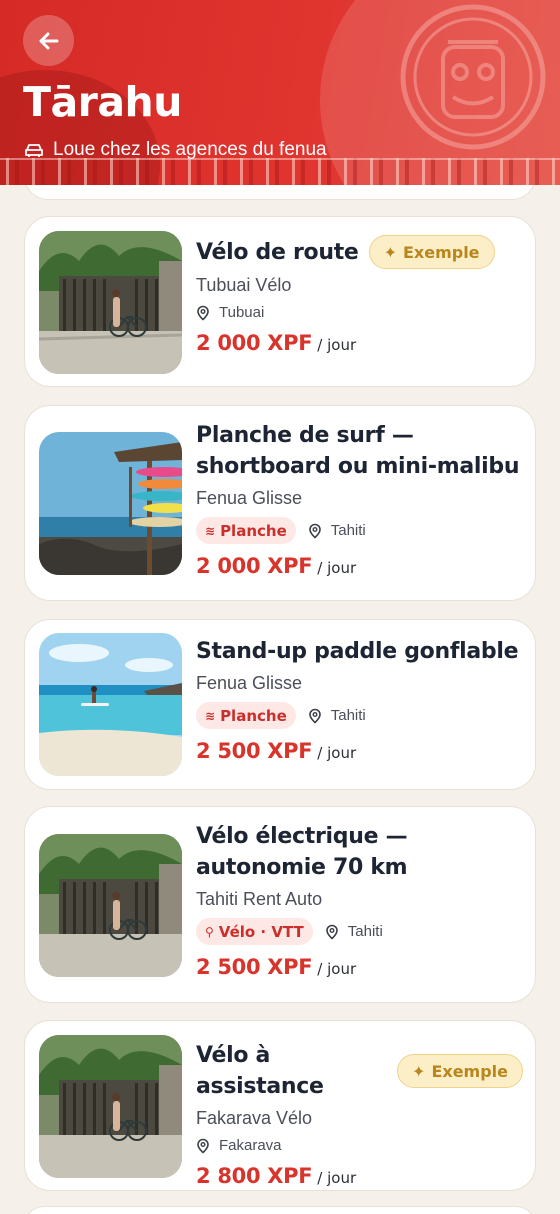 The height and width of the screenshot is (1214, 560). What do you see at coordinates (259, 899) in the screenshot?
I see `agency-name: Tahiti Rent Auto` at bounding box center [259, 899].